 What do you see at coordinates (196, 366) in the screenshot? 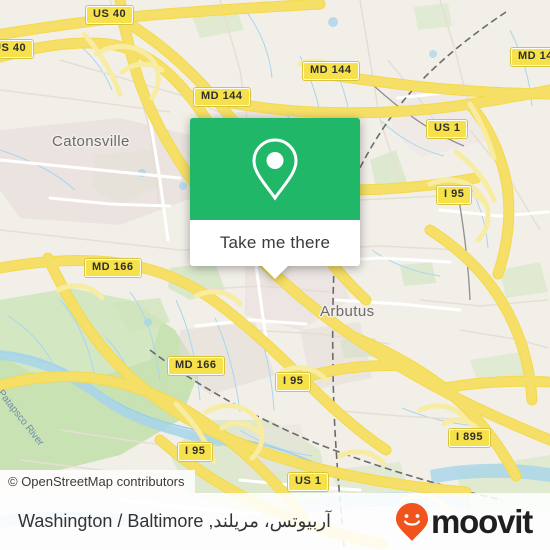
I see `route-shield-md-166-b: MD 166` at bounding box center [196, 366].